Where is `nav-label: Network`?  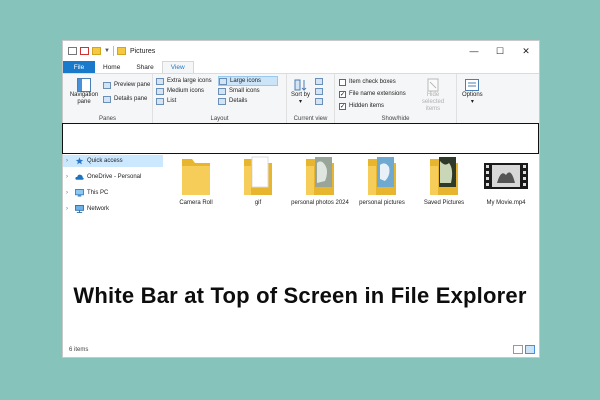 nav-label: Network is located at coordinates (98, 209).